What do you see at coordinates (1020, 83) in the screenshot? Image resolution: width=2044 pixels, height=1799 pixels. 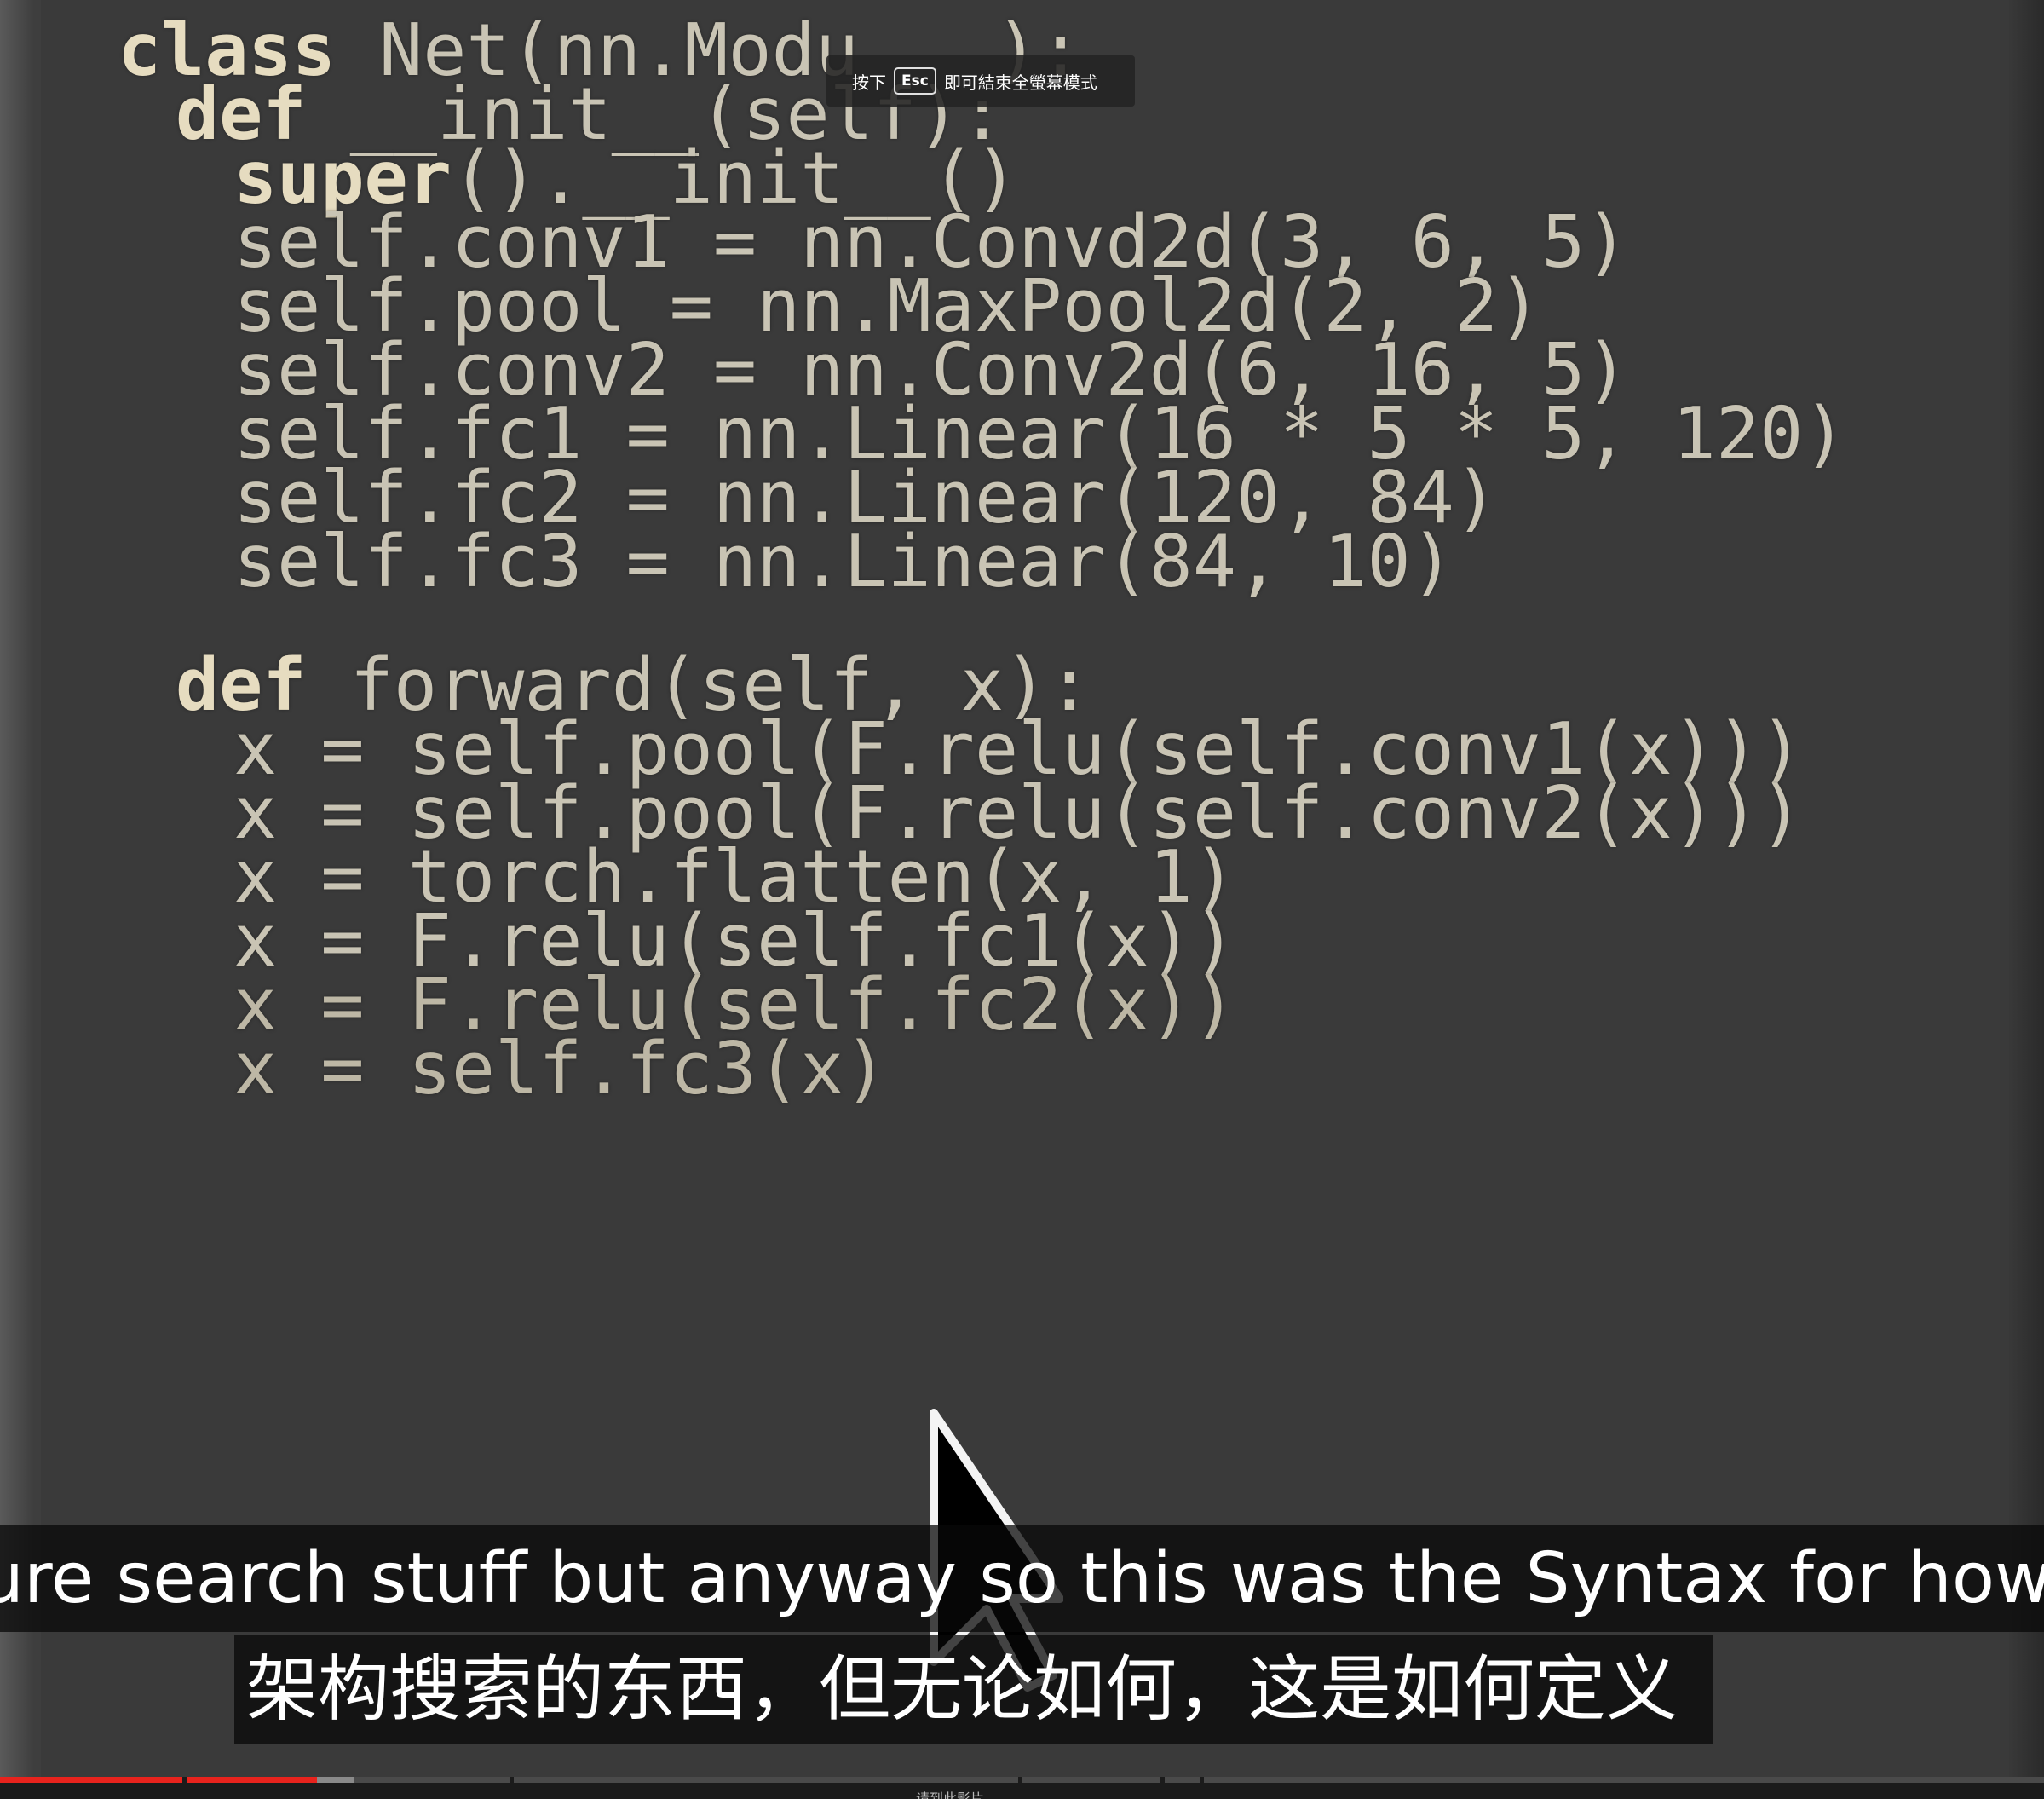 I see `hint-suffix: 即可結束全螢幕模式` at bounding box center [1020, 83].